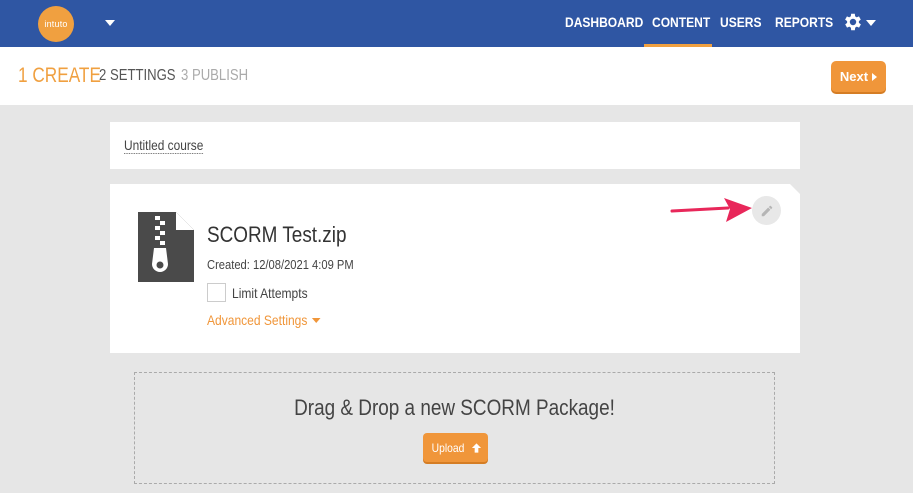  What do you see at coordinates (681, 23) in the screenshot?
I see `nav-content: CONTENT` at bounding box center [681, 23].